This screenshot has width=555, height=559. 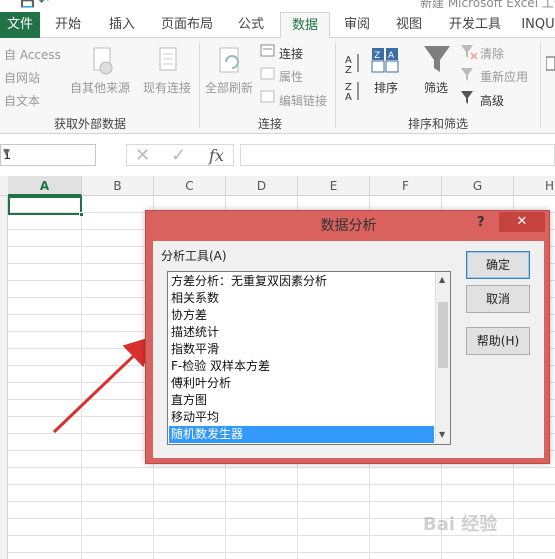 What do you see at coordinates (460, 524) in the screenshot?
I see `watermark: Bai 经验` at bounding box center [460, 524].